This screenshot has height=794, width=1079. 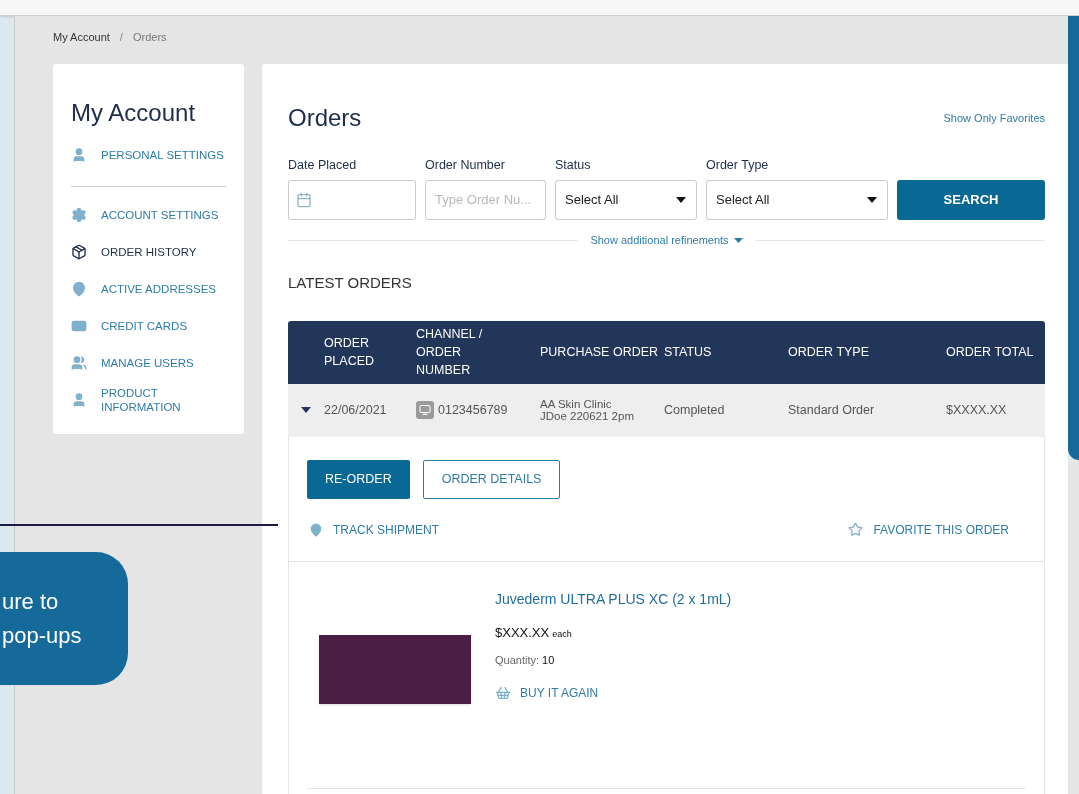 What do you see at coordinates (738, 165) in the screenshot?
I see `filter-label: Order Type` at bounding box center [738, 165].